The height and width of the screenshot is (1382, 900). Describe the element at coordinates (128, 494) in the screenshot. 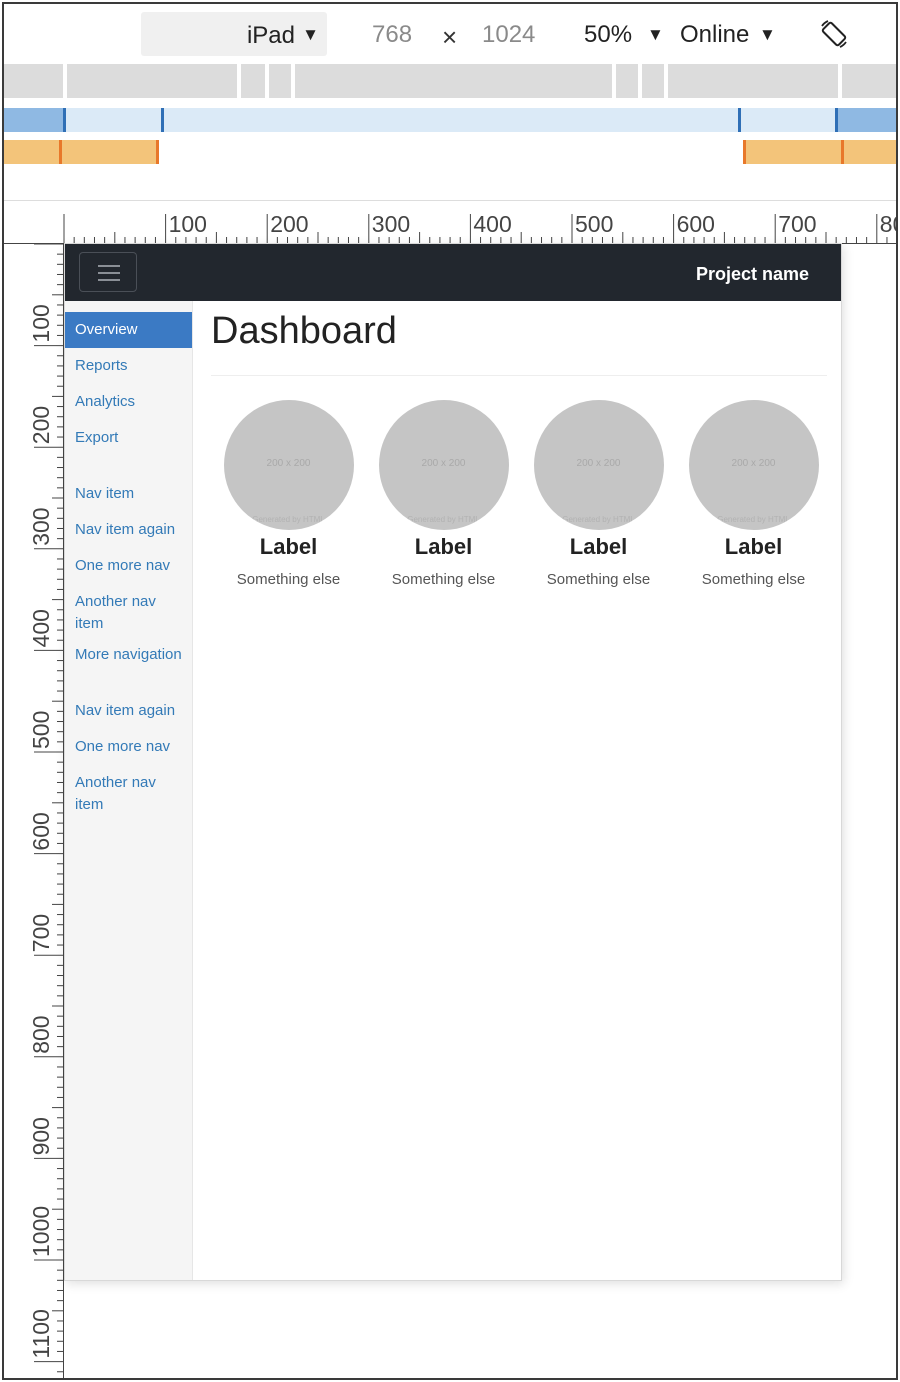

I see `sidebar-item-nav-item: Nav item` at that location.